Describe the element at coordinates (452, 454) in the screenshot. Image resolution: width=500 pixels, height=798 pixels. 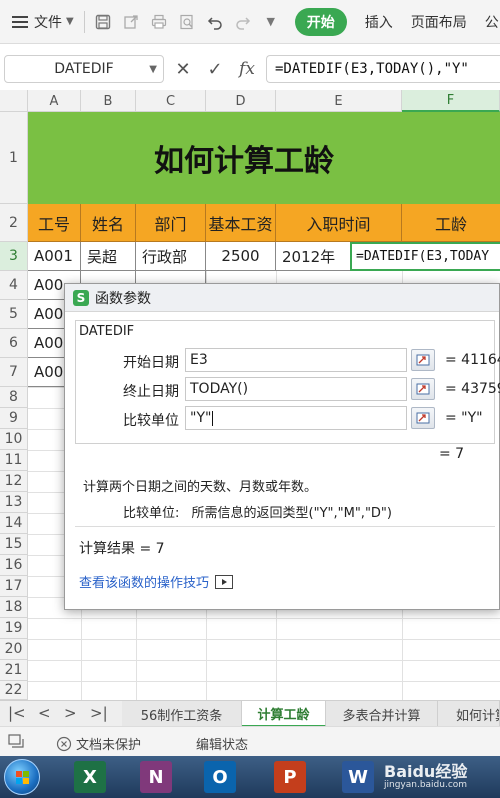
I see `function-total: = 7` at that location.